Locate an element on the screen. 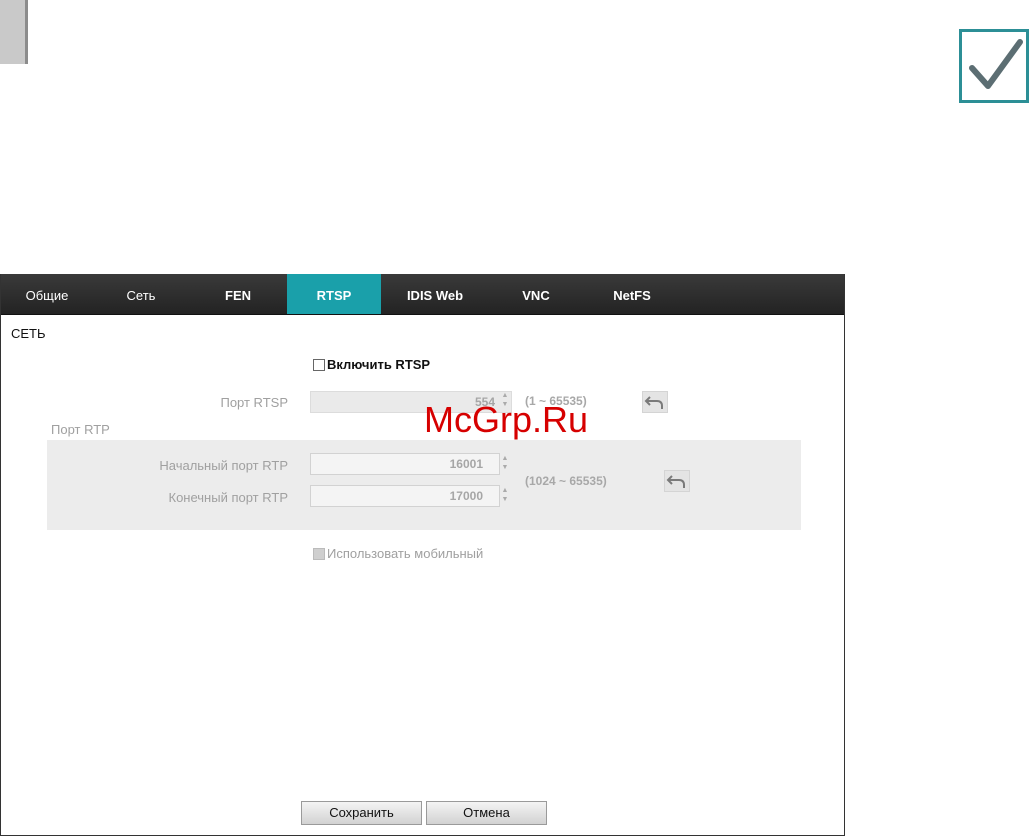  rtsp-port-reset-button is located at coordinates (655, 402).